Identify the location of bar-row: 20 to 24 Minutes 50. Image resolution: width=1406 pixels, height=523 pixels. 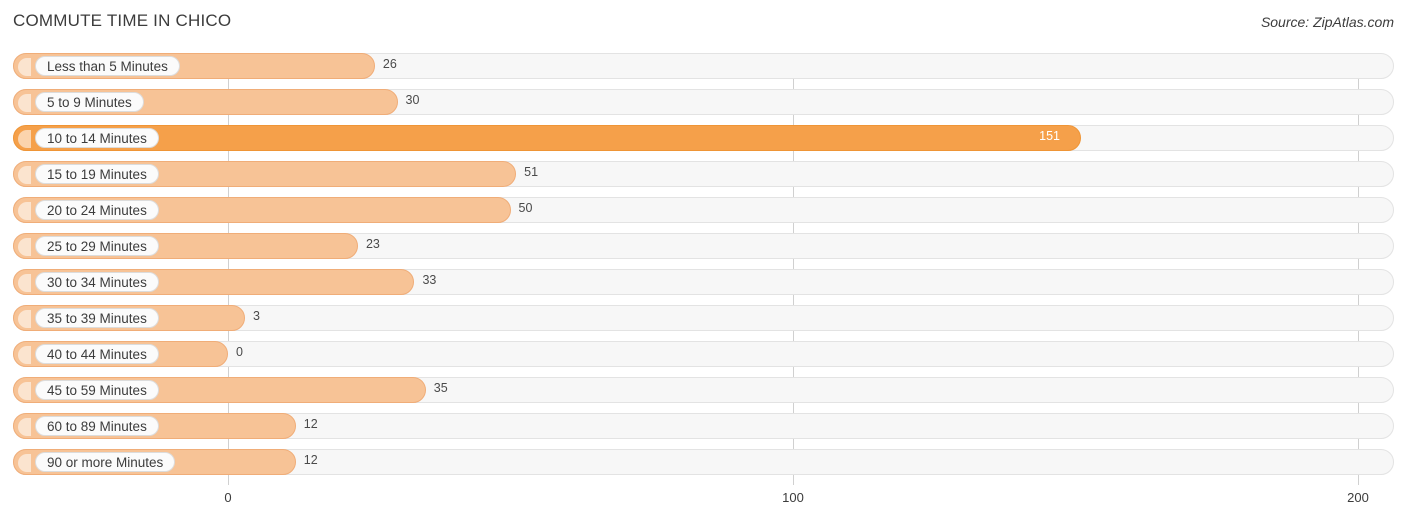
(703, 210).